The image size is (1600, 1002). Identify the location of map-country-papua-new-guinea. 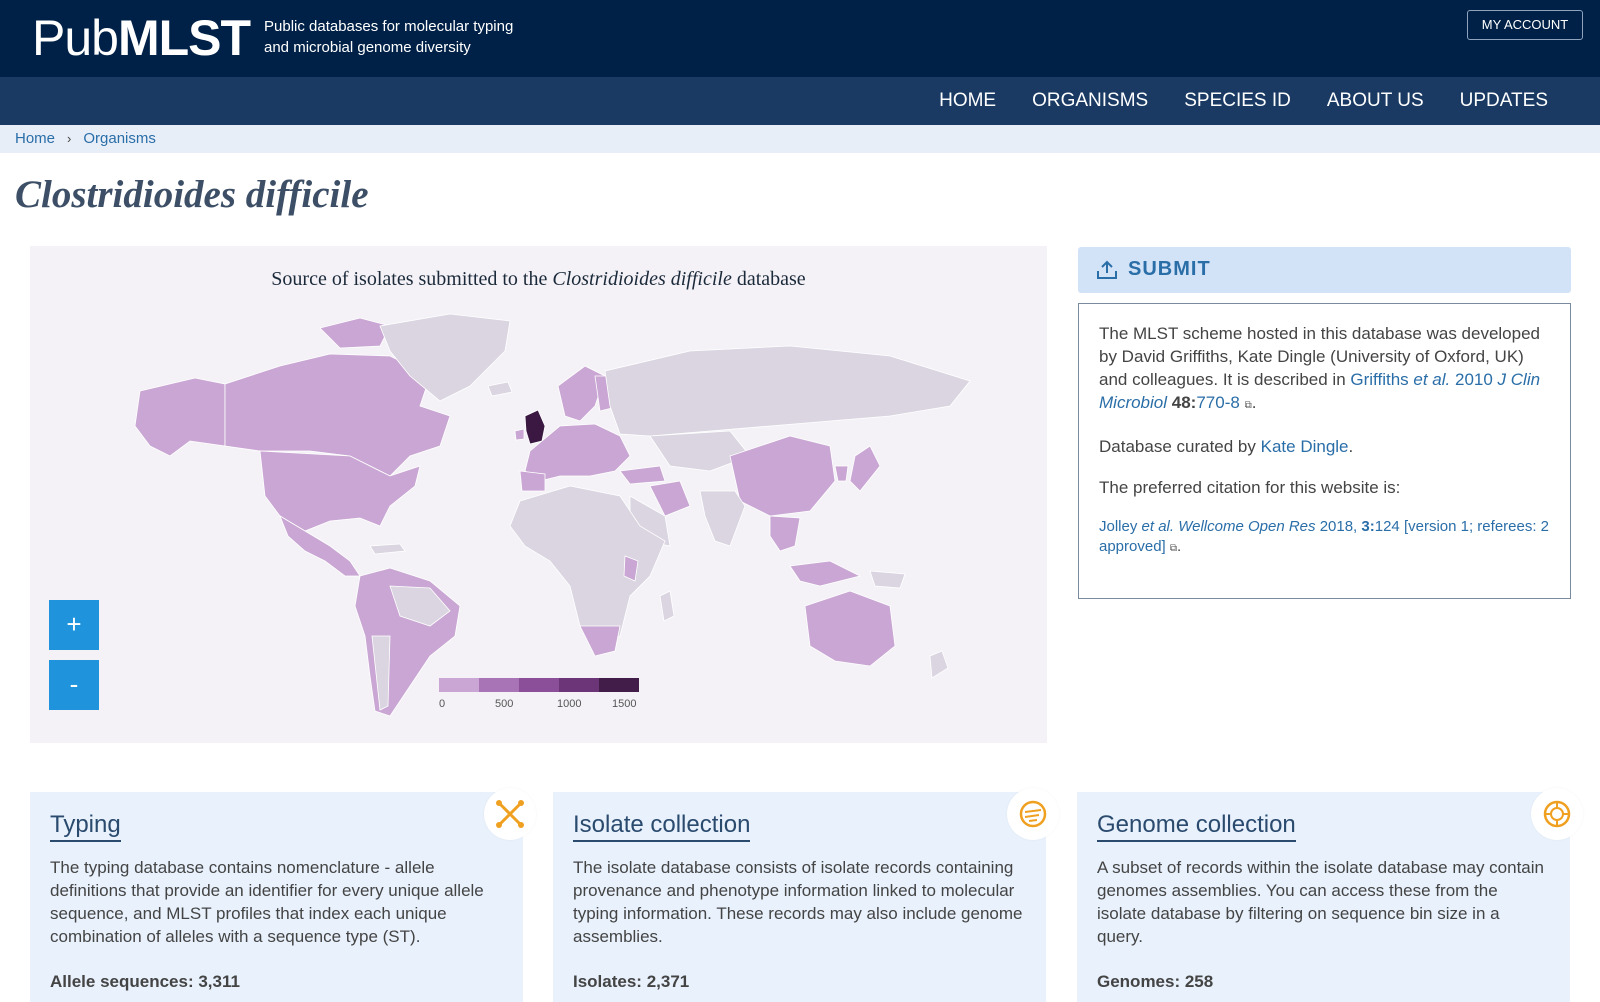
(887, 579).